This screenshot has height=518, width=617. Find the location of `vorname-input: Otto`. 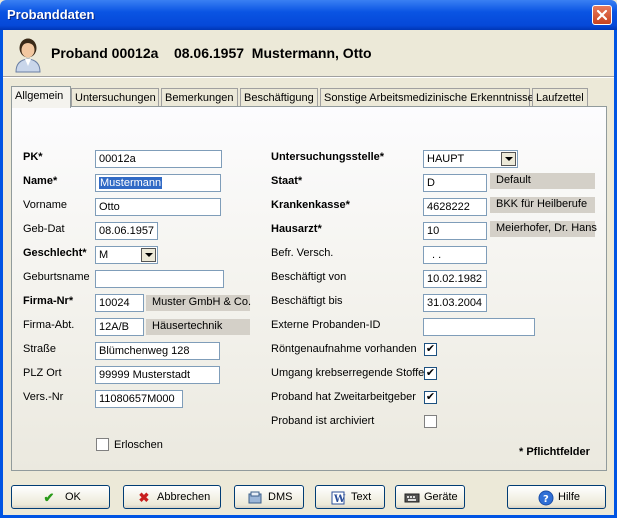

vorname-input: Otto is located at coordinates (158, 207).